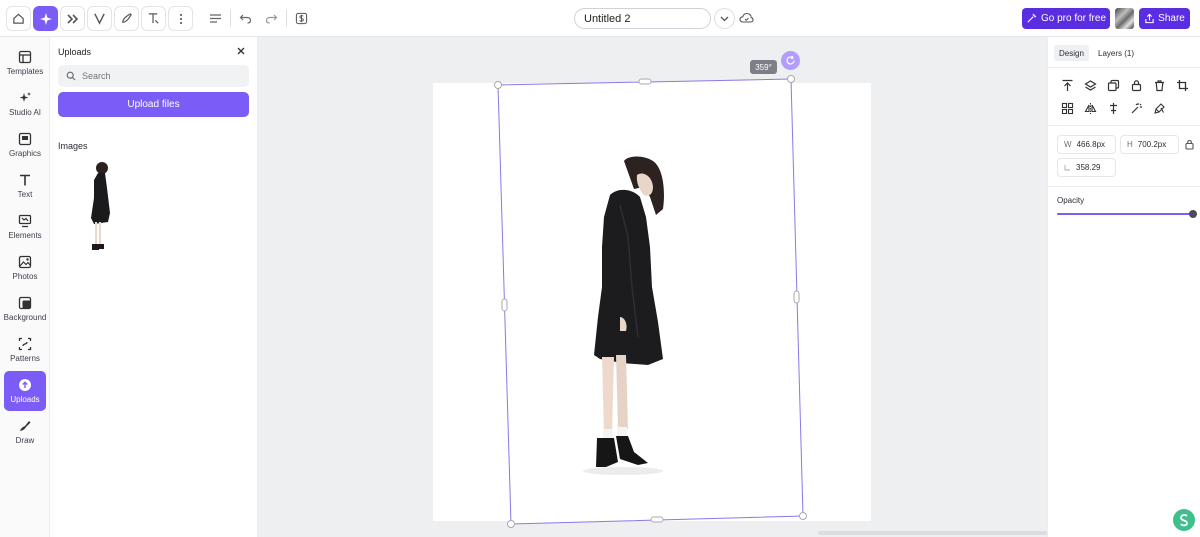 The width and height of the screenshot is (1200, 537). I want to click on rail-item-text: Text, so click(25, 186).